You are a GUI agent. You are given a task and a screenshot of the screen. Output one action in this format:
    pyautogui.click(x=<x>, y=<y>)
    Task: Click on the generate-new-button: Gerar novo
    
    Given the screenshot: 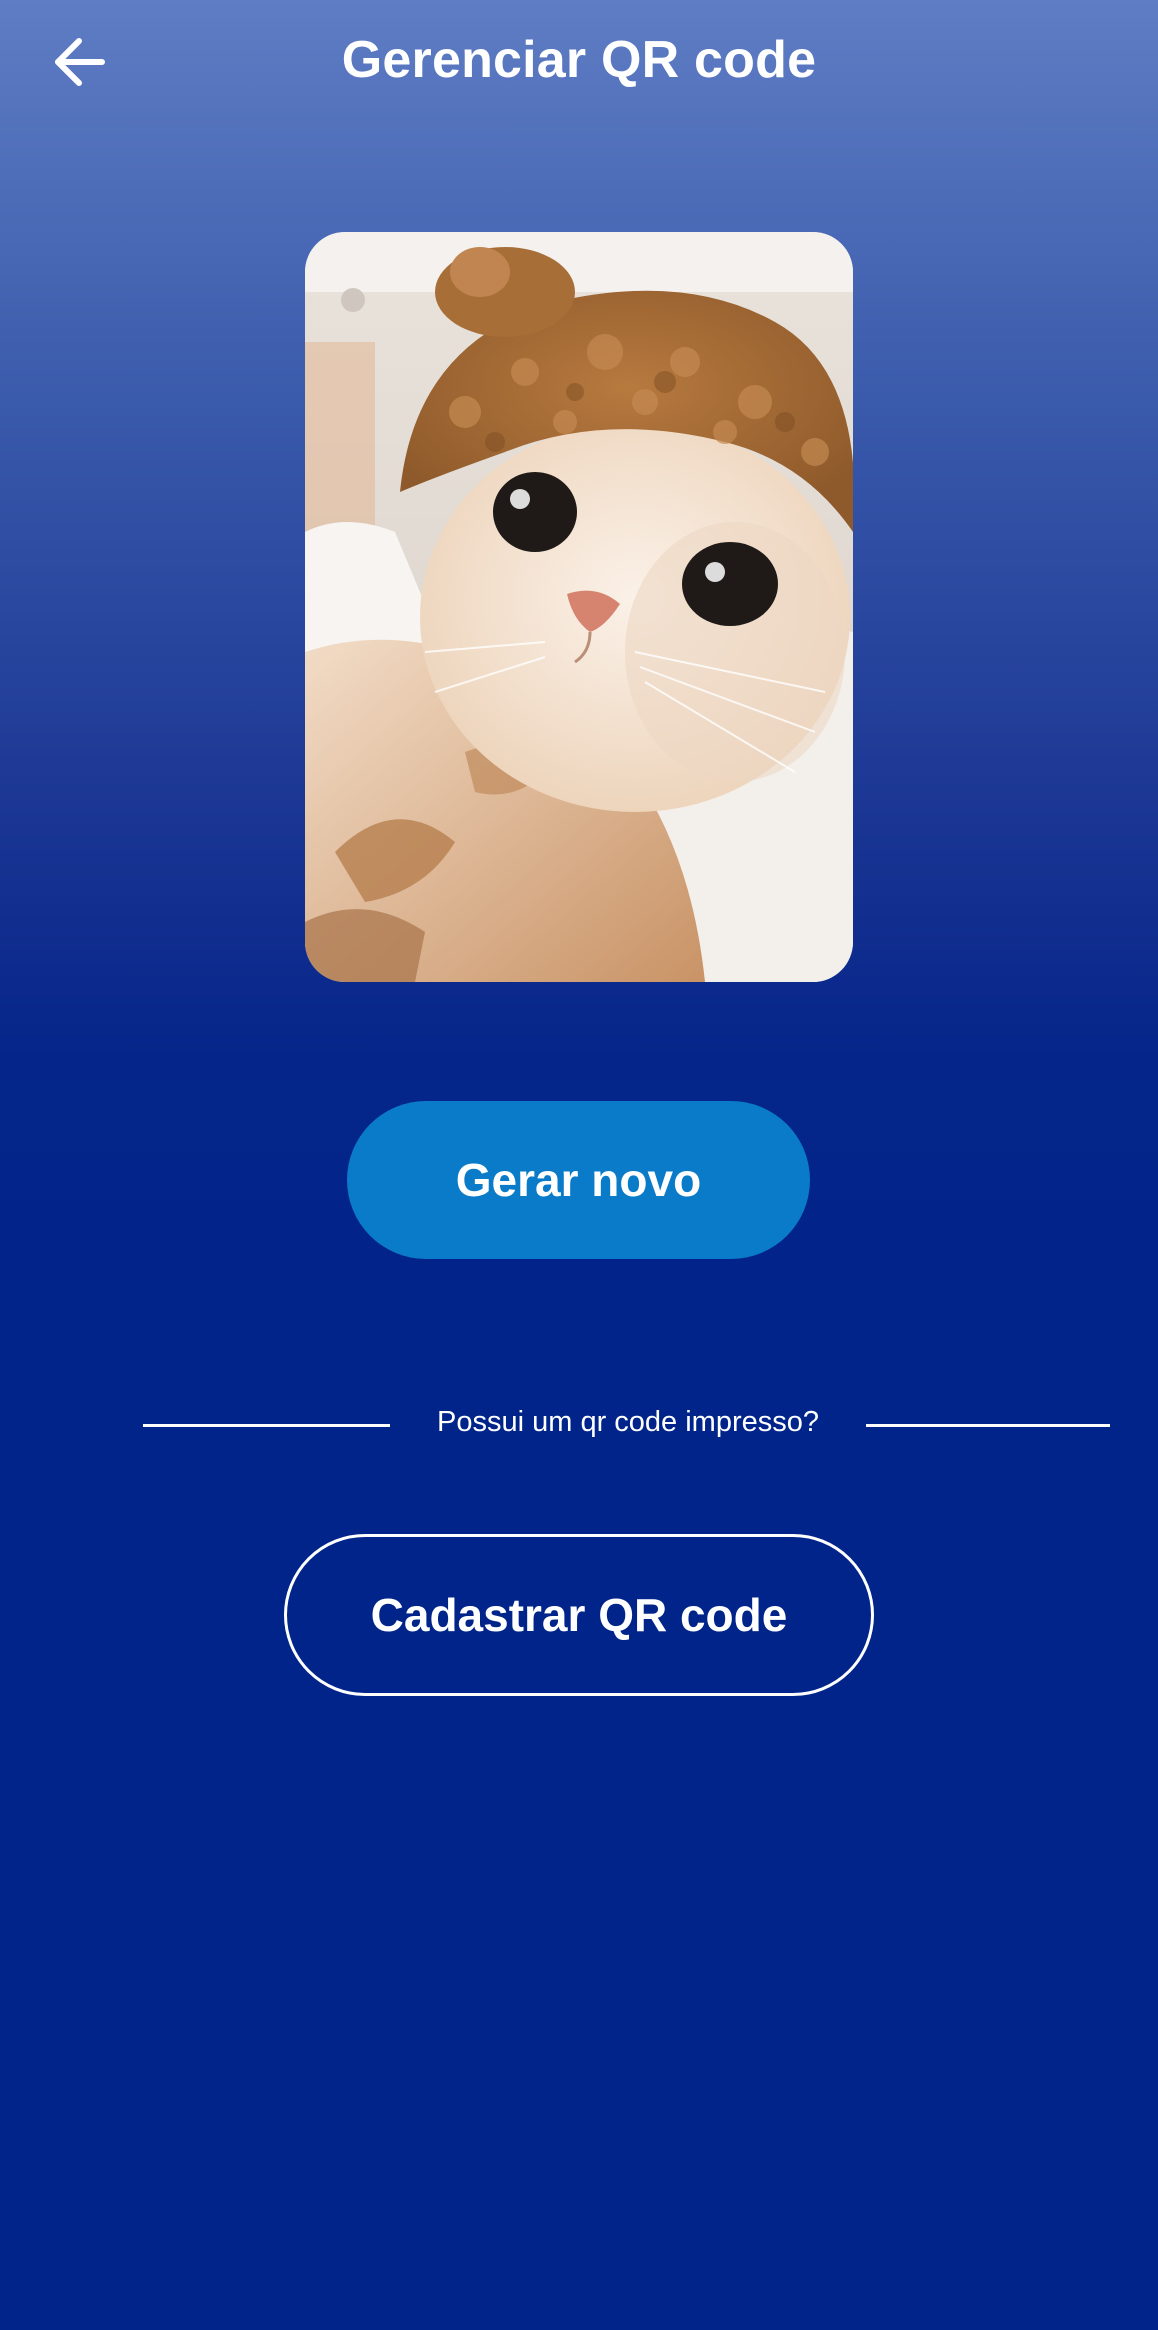 What is the action you would take?
    pyautogui.click(x=578, y=1180)
    